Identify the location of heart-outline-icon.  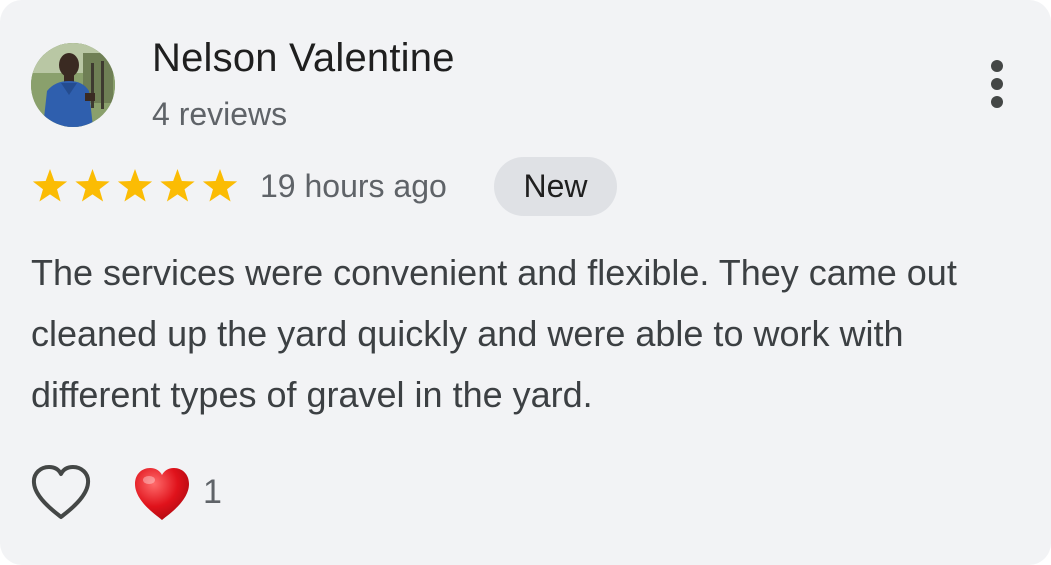
(61, 492).